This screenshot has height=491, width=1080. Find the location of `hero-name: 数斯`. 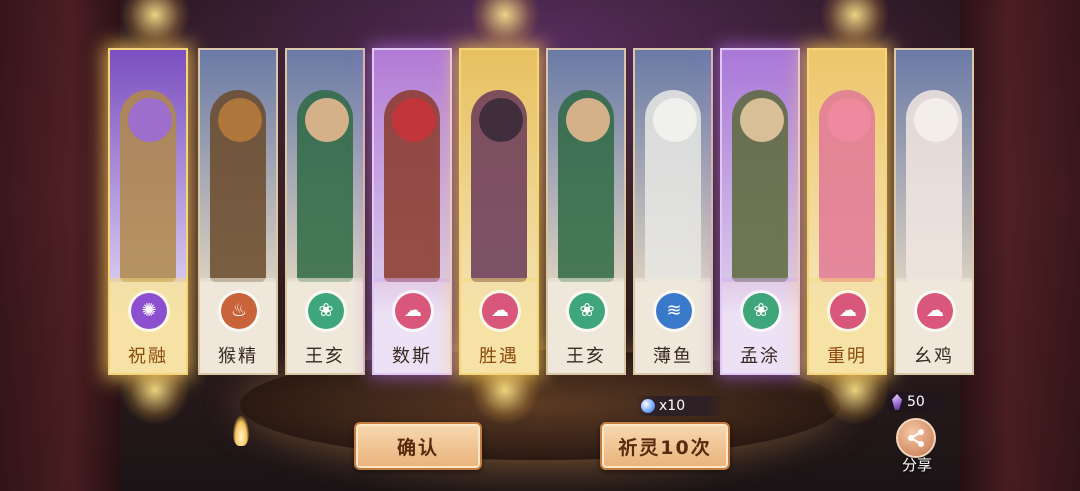

hero-name: 数斯 is located at coordinates (412, 356).